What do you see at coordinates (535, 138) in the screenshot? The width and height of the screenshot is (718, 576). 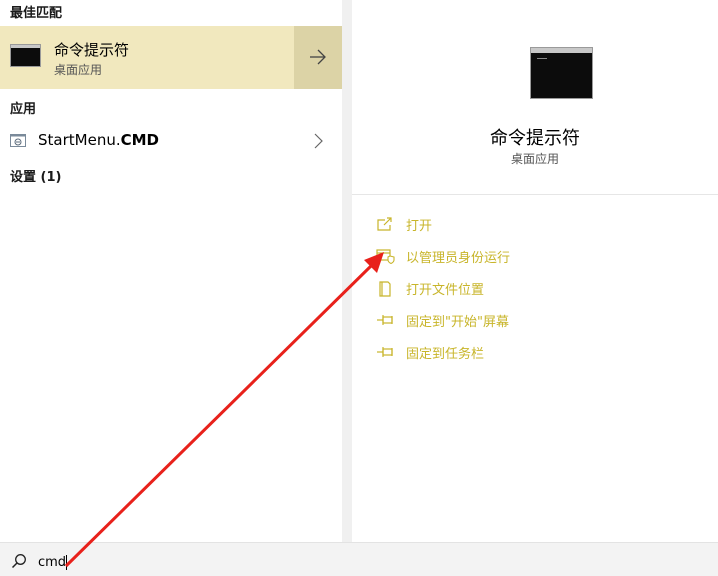 I see `details-title: 命令提示符` at bounding box center [535, 138].